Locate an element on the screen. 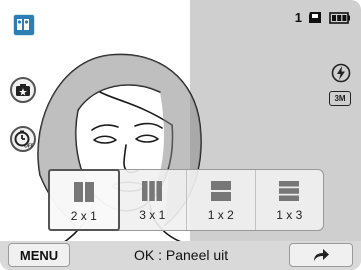 Image resolution: width=361 pixels, height=270 pixels. back-button is located at coordinates (321, 255).